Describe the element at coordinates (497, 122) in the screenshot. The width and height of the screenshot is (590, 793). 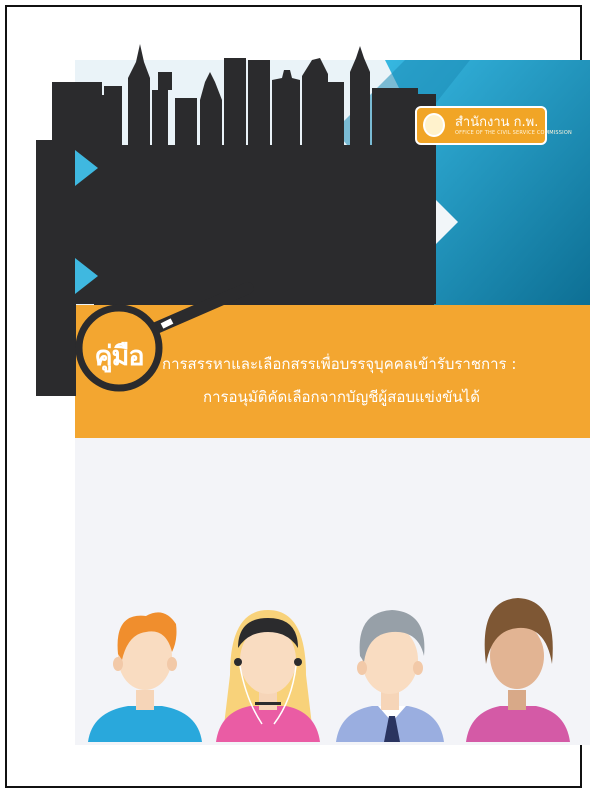
I see `agency-name: สำนักงาน ก.พ.` at that location.